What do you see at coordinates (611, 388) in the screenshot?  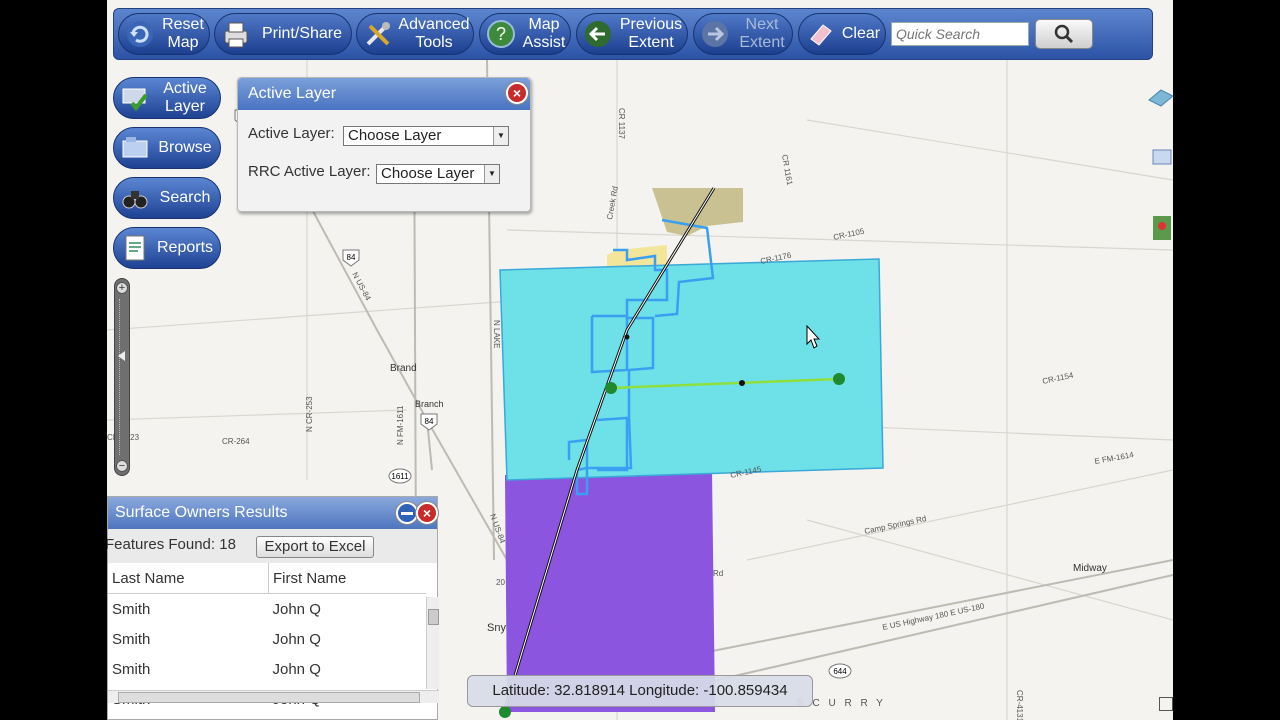 I see `measure-start-vertex` at bounding box center [611, 388].